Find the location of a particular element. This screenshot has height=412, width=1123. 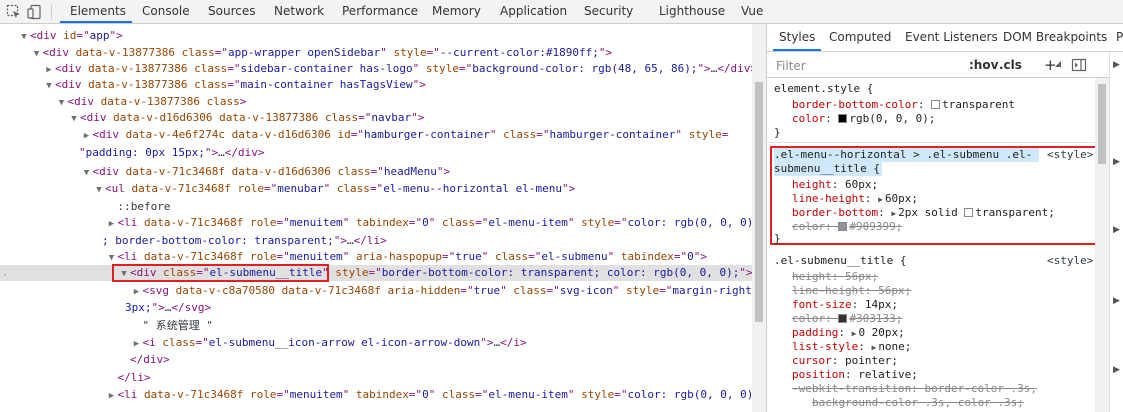

tab-network: Network is located at coordinates (299, 11).